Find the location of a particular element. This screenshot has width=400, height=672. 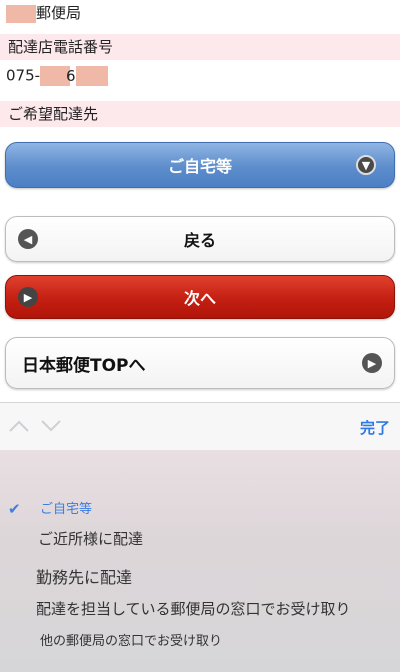

picker-toolbar: 完了 is located at coordinates (200, 426).